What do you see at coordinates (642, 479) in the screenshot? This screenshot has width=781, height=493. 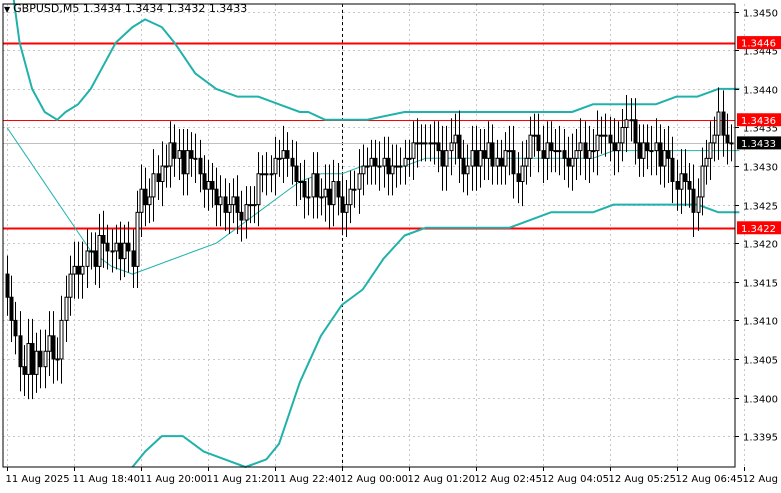 I see `x-tick-label: 12 Aug 05:25` at bounding box center [642, 479].